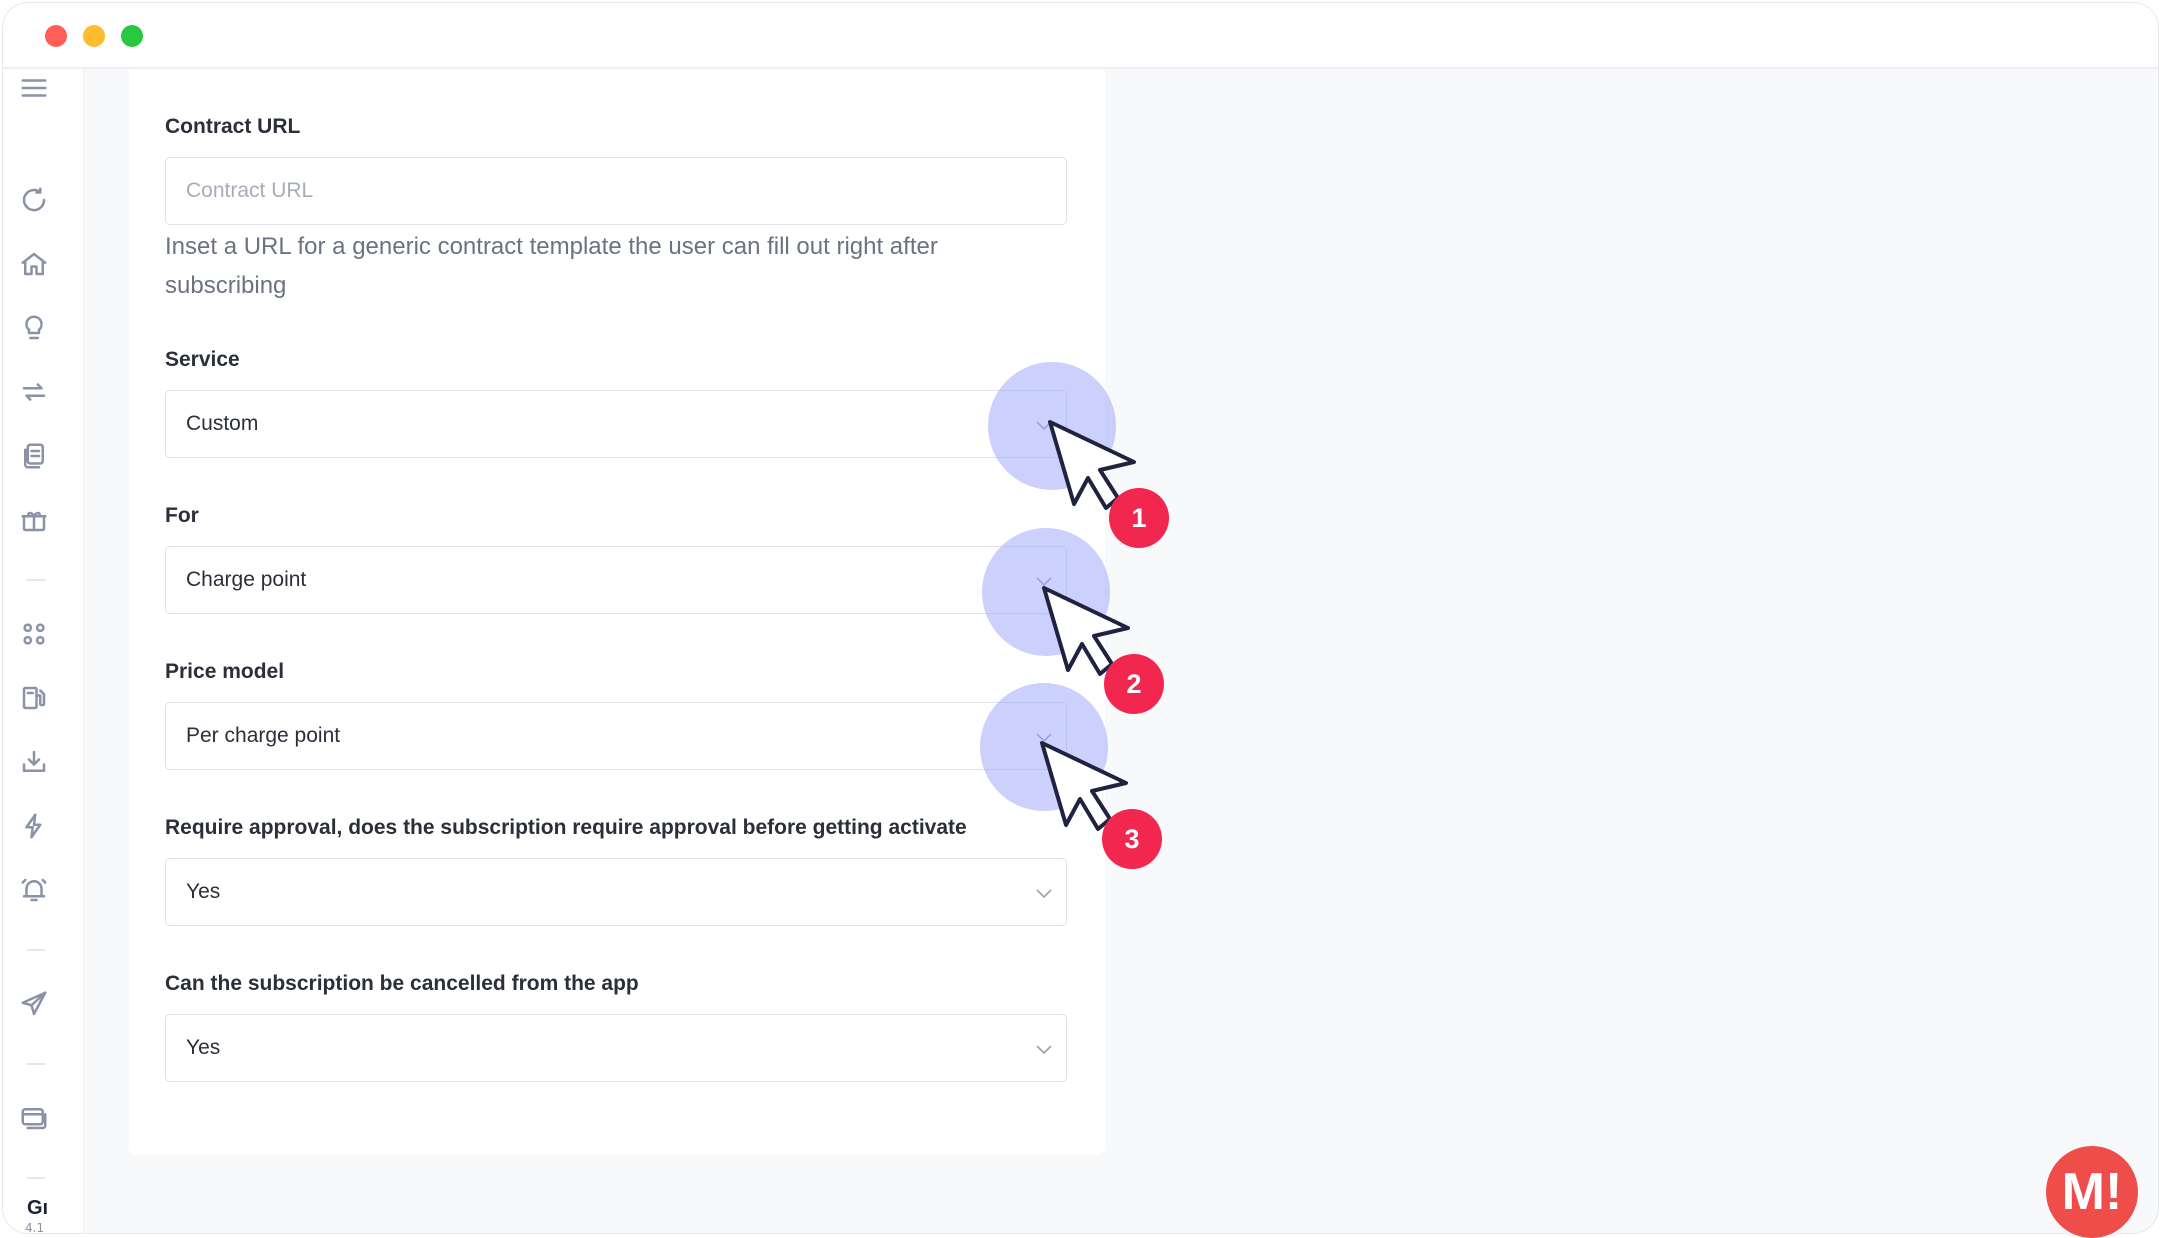 This screenshot has width=2161, height=1238. Describe the element at coordinates (1080, 36) in the screenshot. I see `title-bar` at that location.